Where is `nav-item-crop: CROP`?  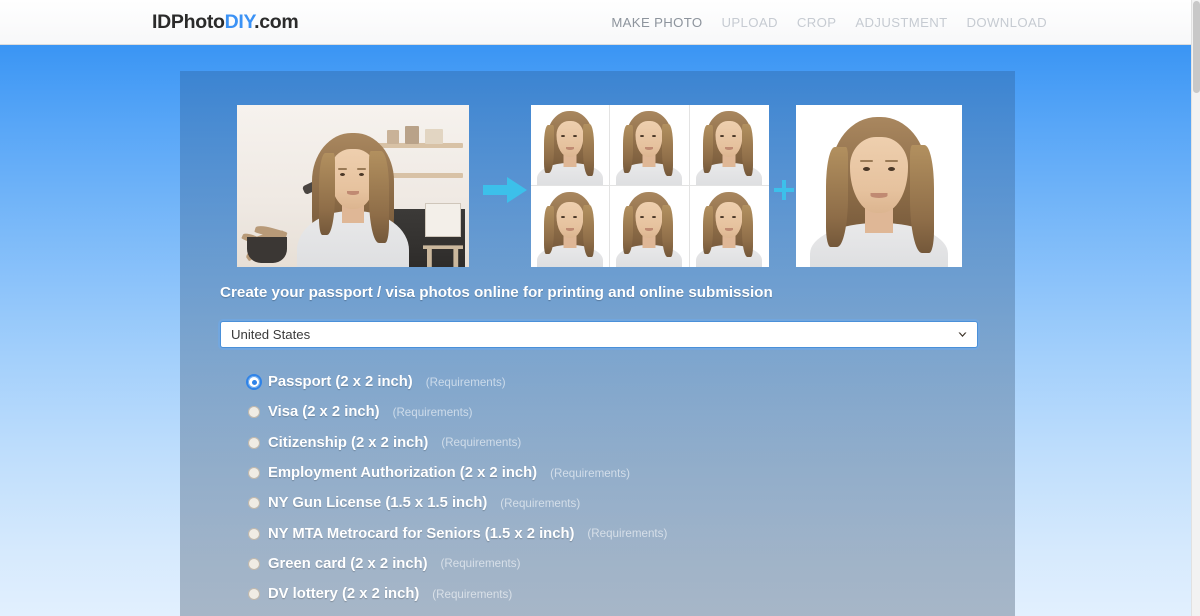 nav-item-crop: CROP is located at coordinates (817, 22).